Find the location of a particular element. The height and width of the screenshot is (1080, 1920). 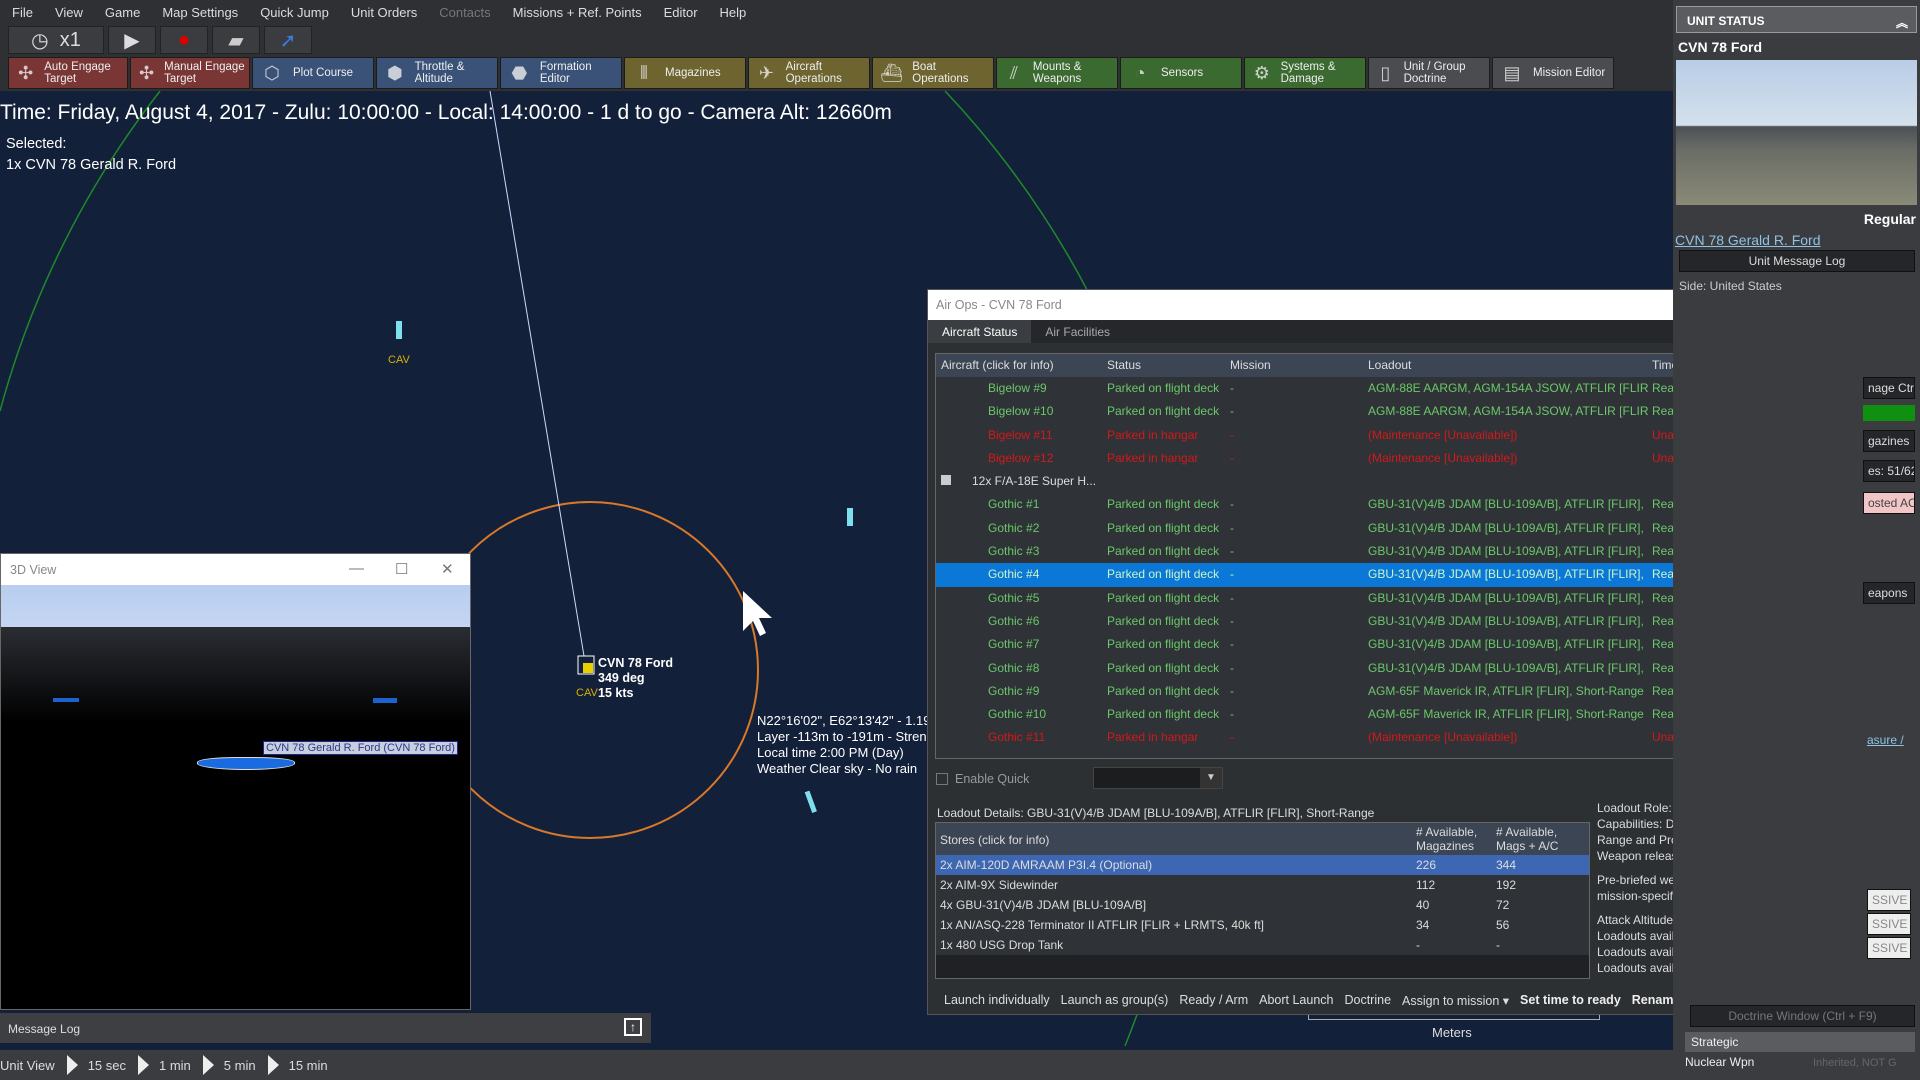

launch-as-group-s-button: Launch as group(s) is located at coordinates (1115, 1000).